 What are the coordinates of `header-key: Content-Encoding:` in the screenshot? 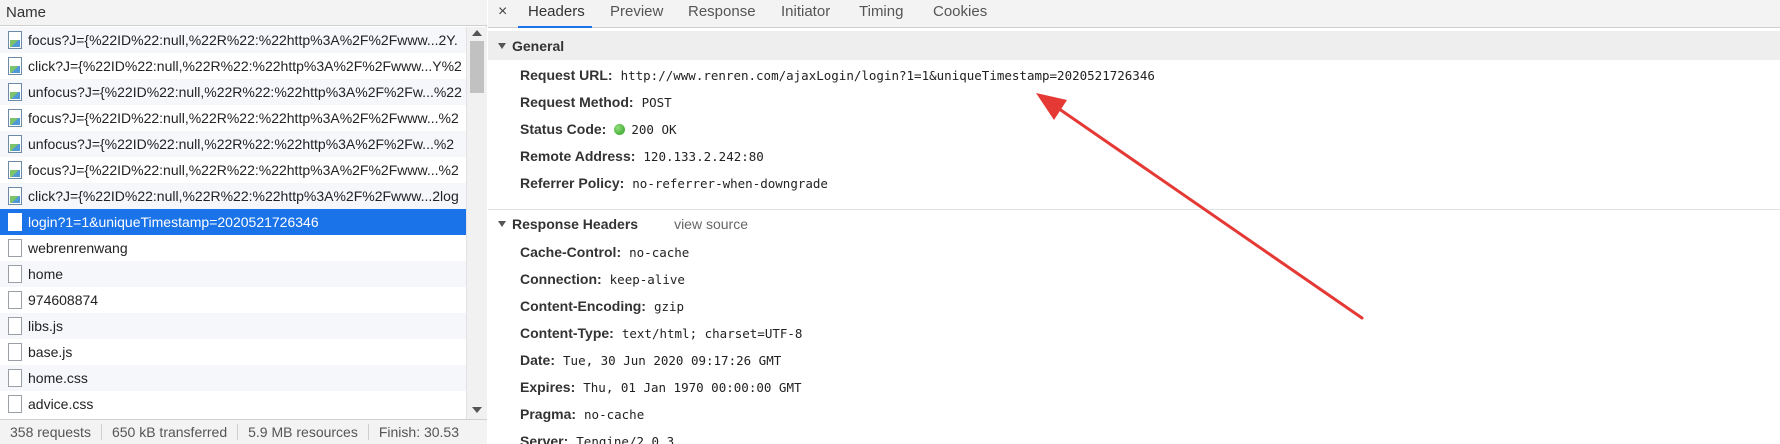 It's located at (583, 306).